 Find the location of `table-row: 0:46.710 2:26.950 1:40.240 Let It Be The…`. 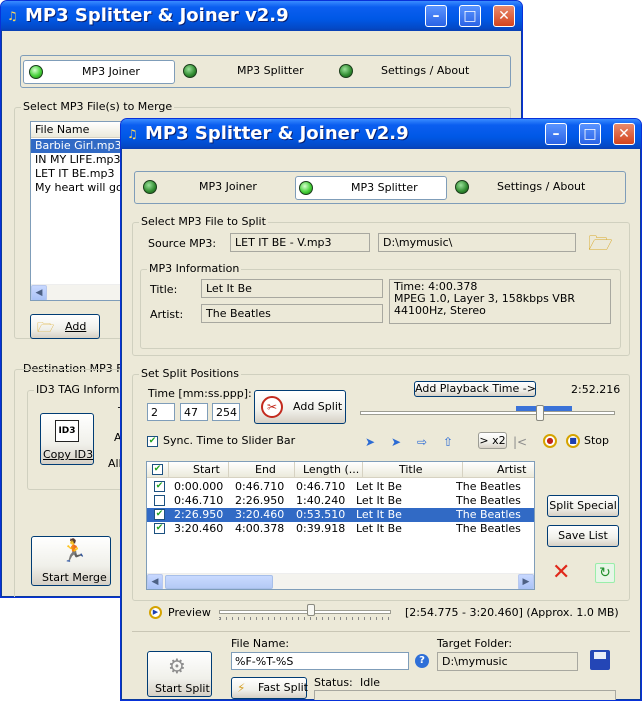

table-row: 0:46.710 2:26.950 1:40.240 Let It Be The… is located at coordinates (340, 501).